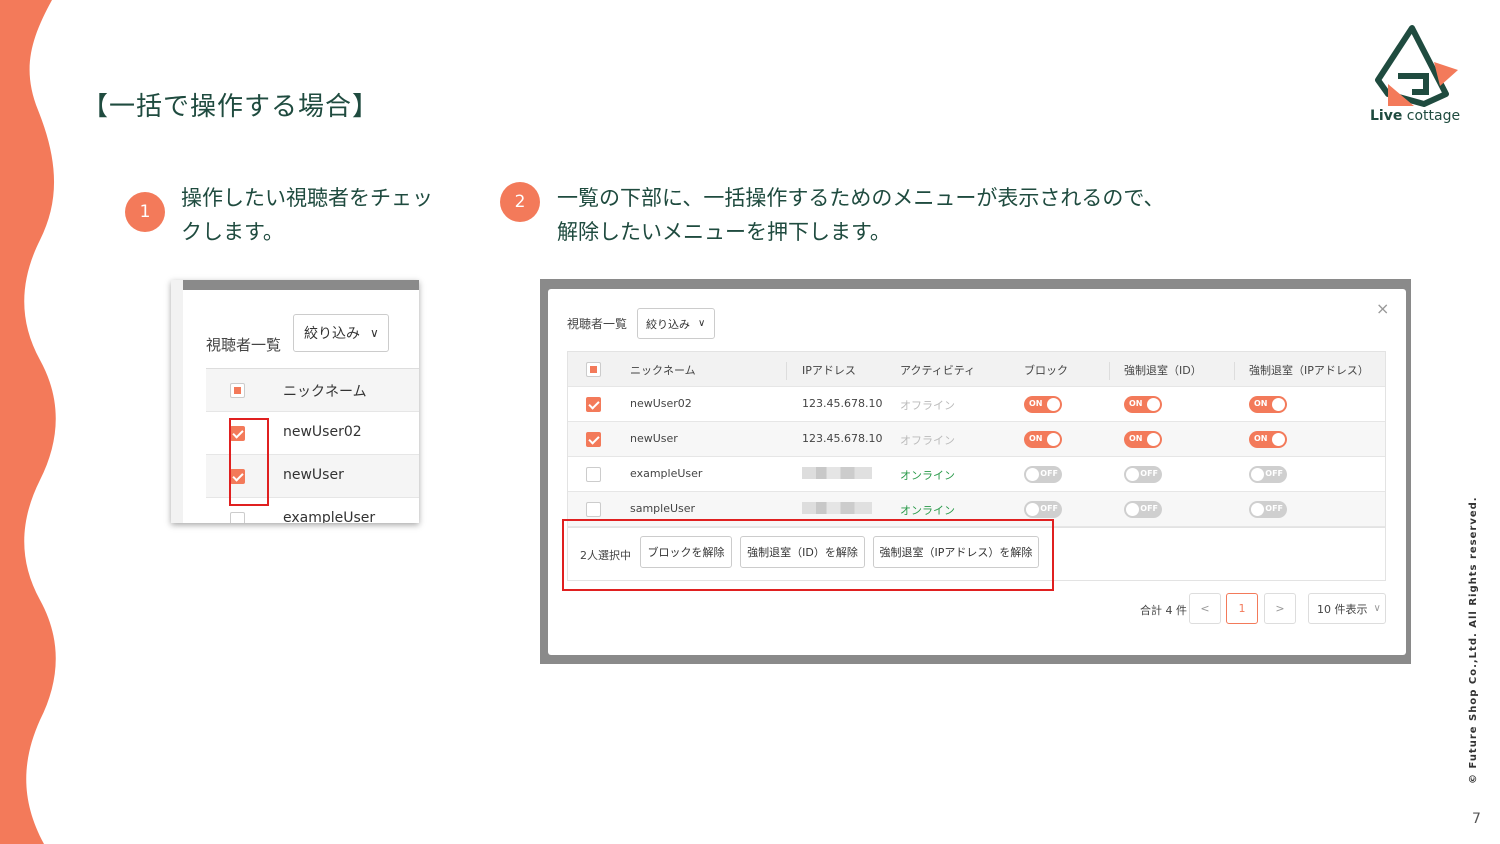 This screenshot has width=1500, height=844. What do you see at coordinates (1309, 370) in the screenshot?
I see `header-kick-ip: 強制退室（IPアドレス）` at bounding box center [1309, 370].